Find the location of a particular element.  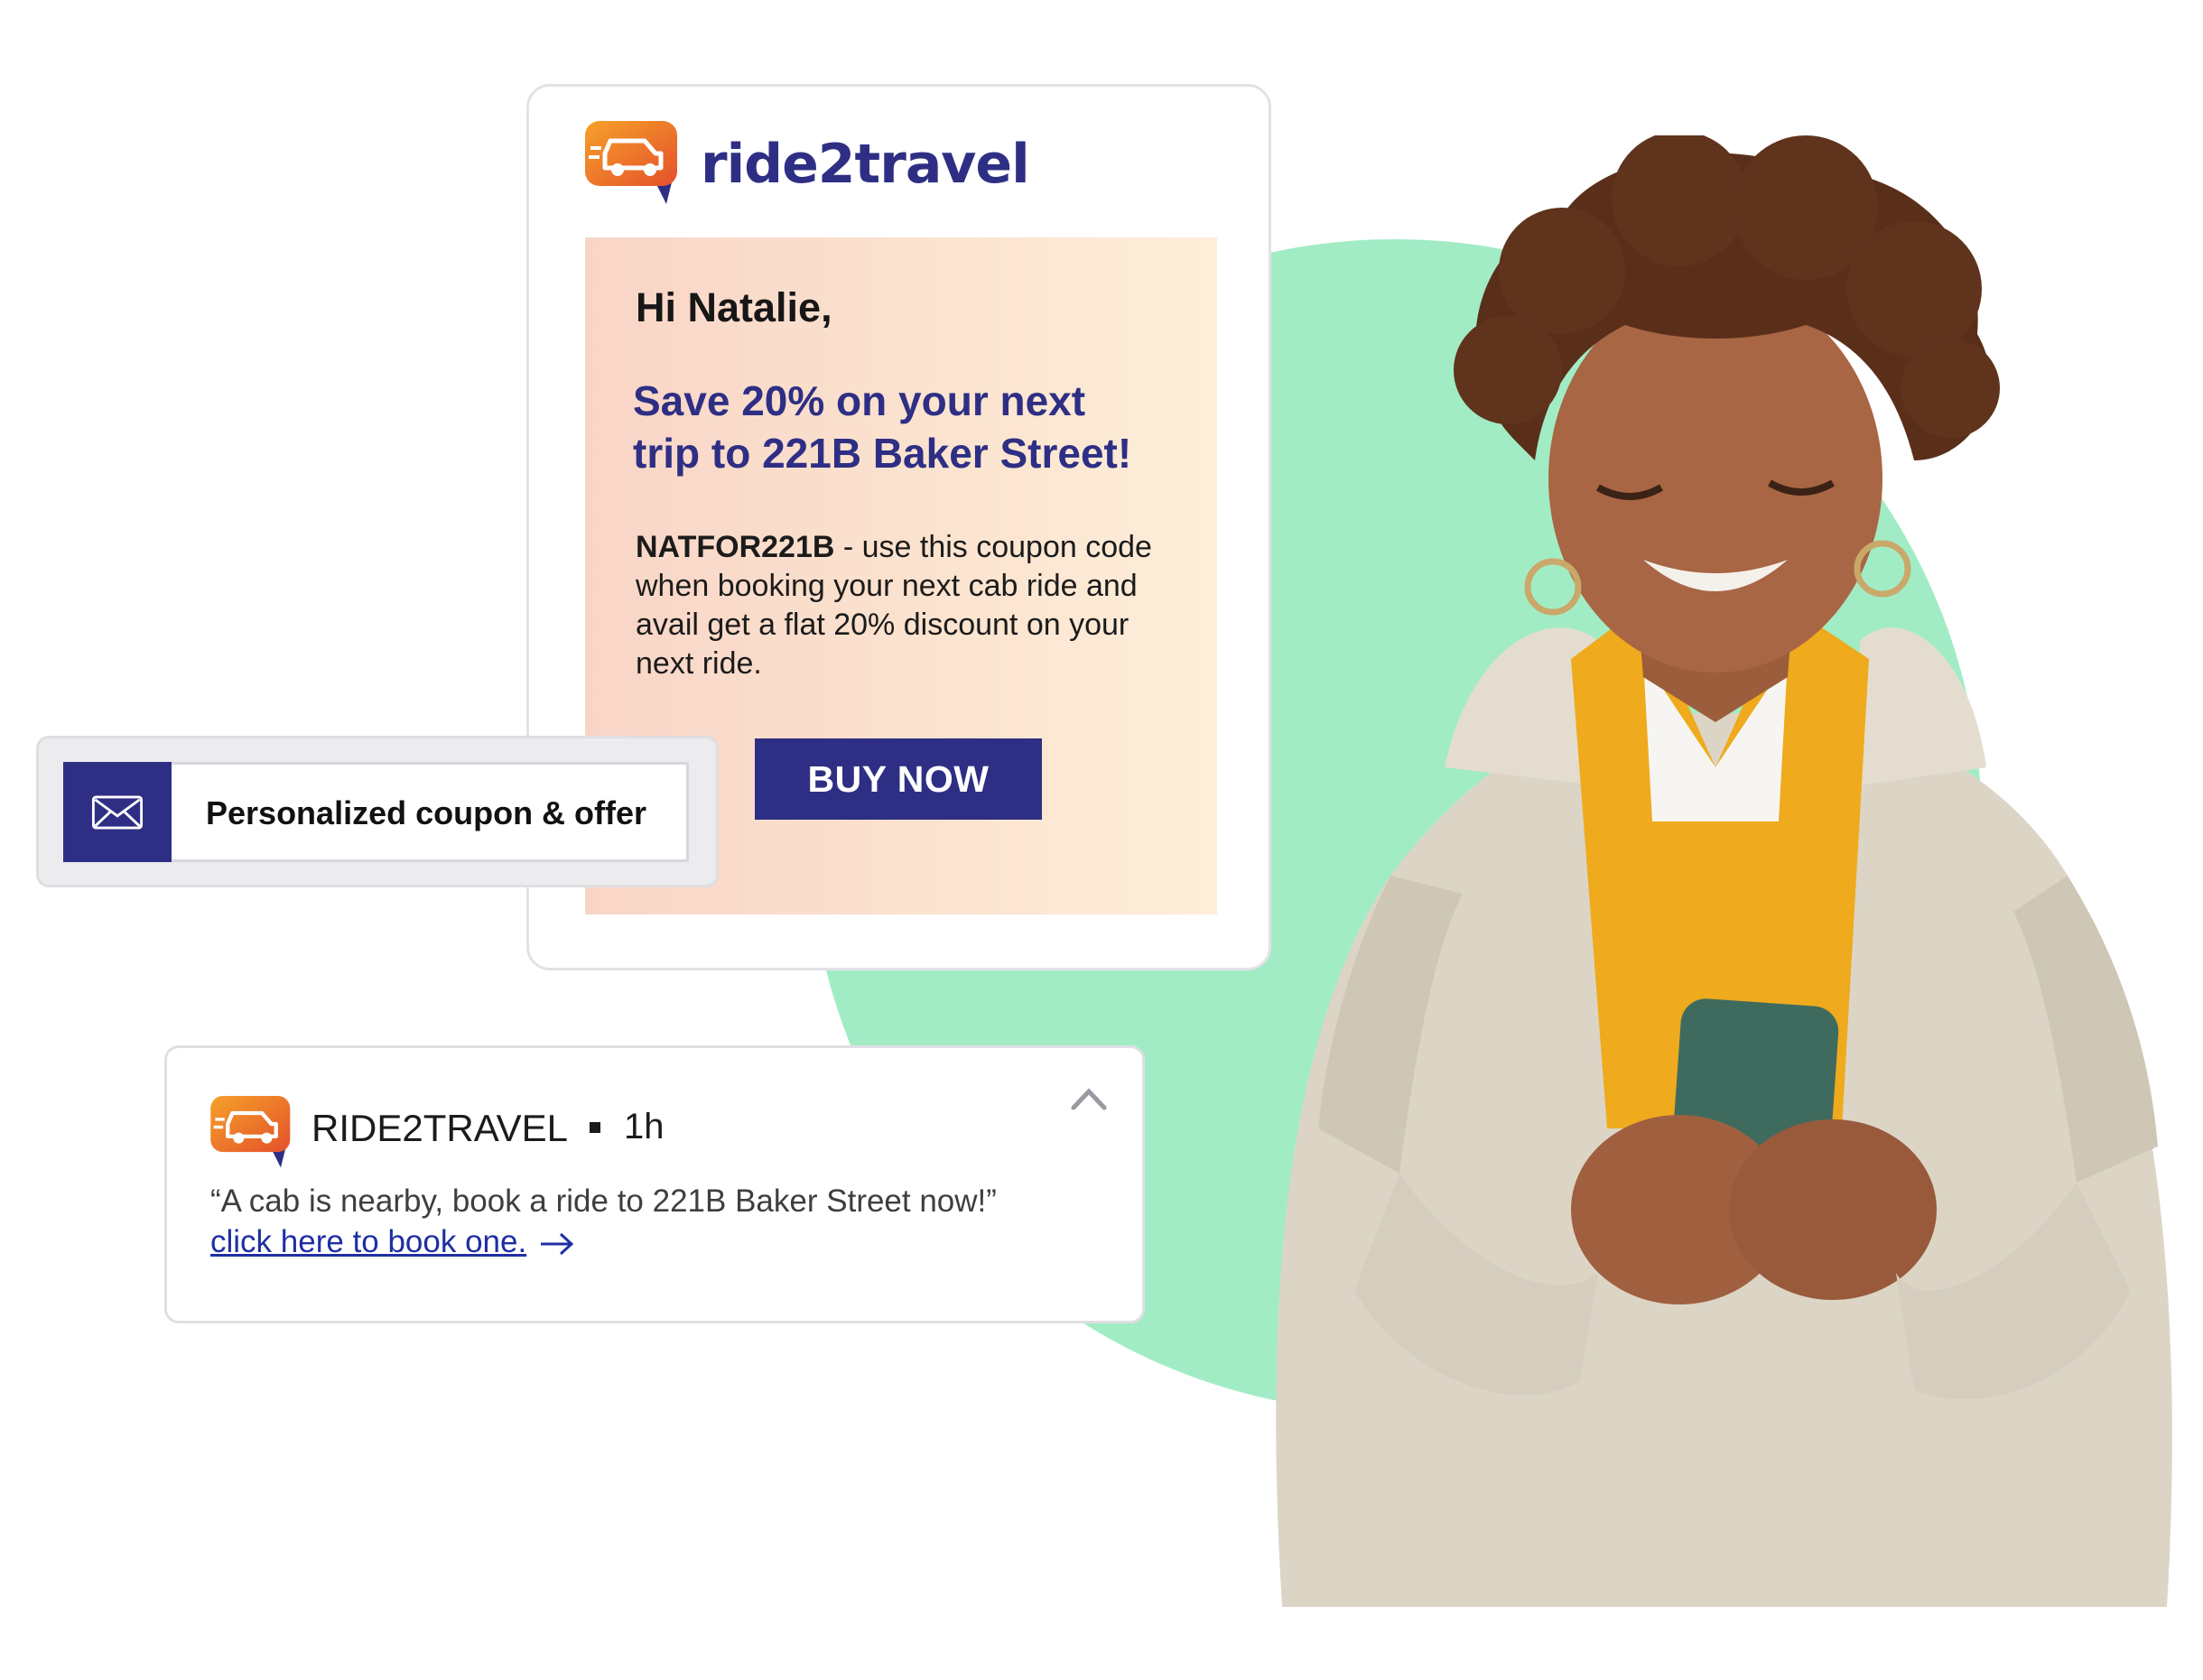

book-ride-link-text: click here to book one. is located at coordinates (368, 1242).